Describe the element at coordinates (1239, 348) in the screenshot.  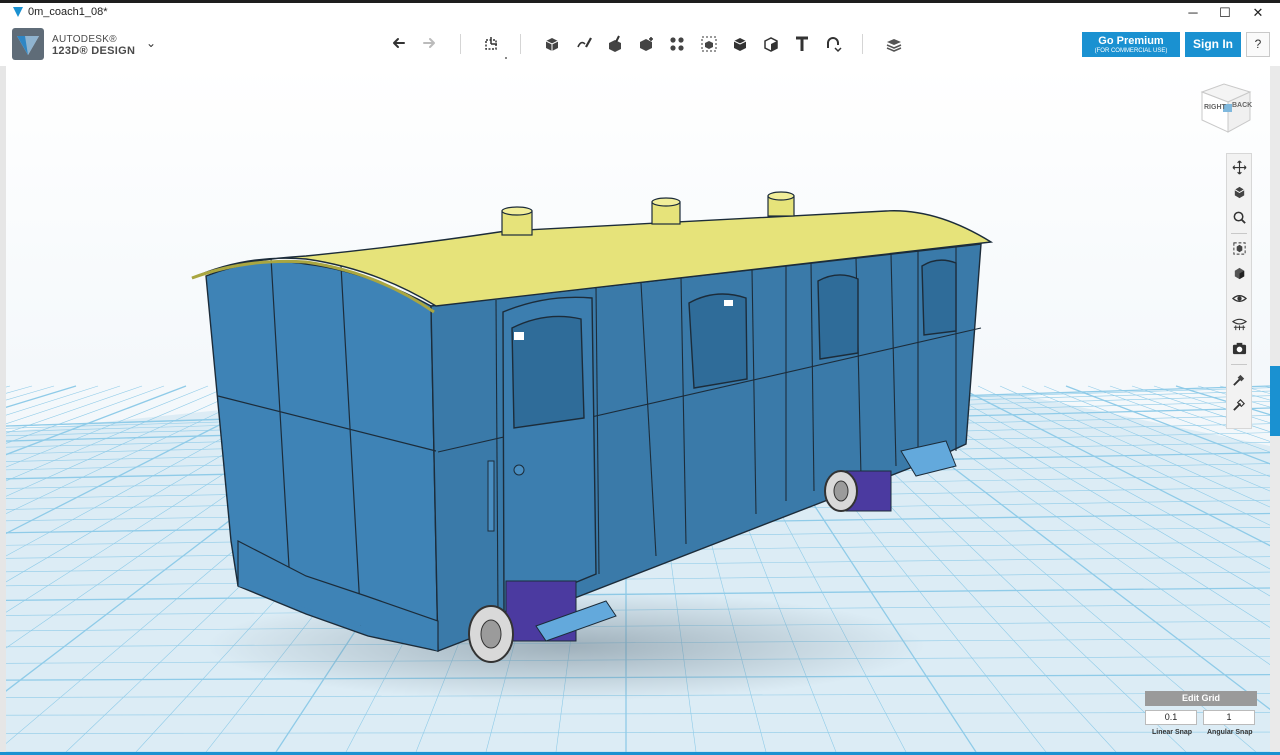
I see `screenshot-icon` at that location.